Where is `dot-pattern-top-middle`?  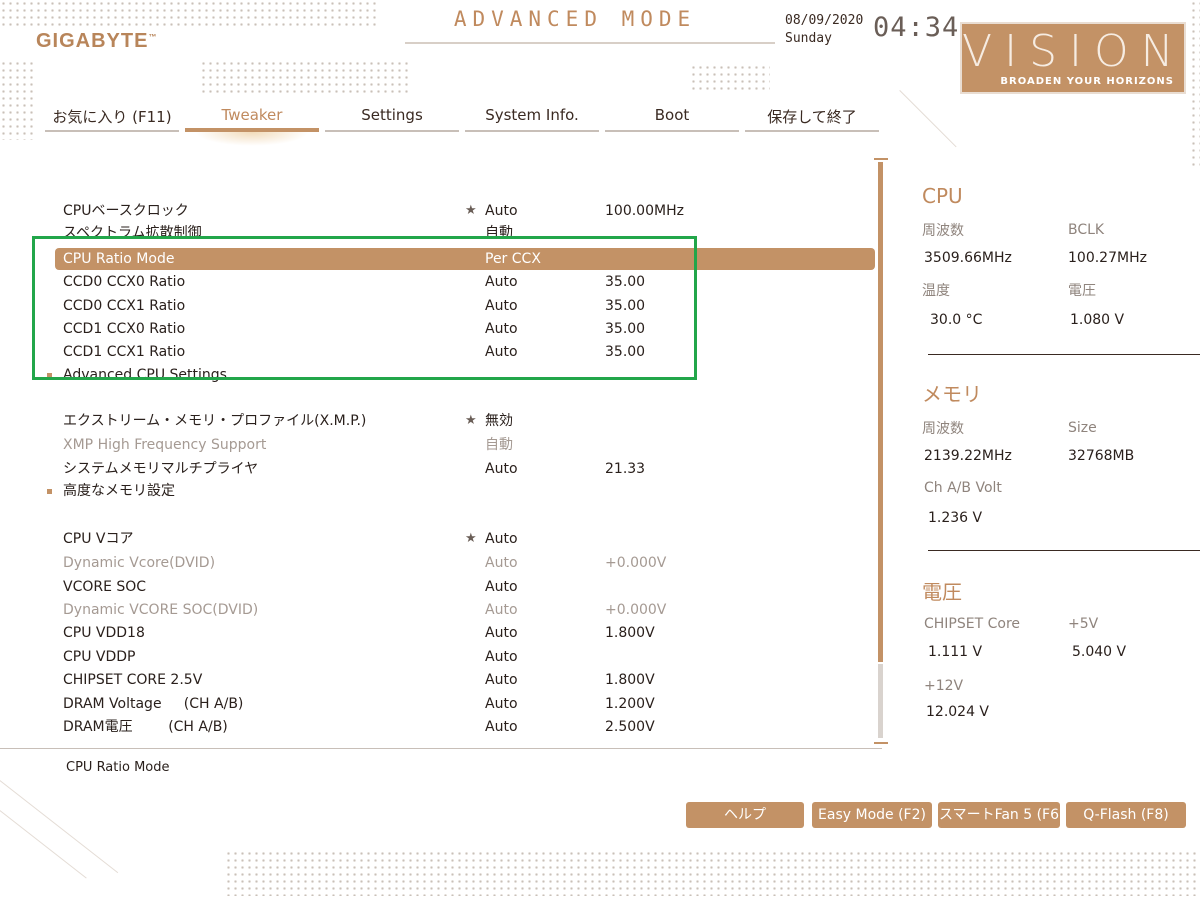
dot-pattern-top-middle is located at coordinates (730, 79).